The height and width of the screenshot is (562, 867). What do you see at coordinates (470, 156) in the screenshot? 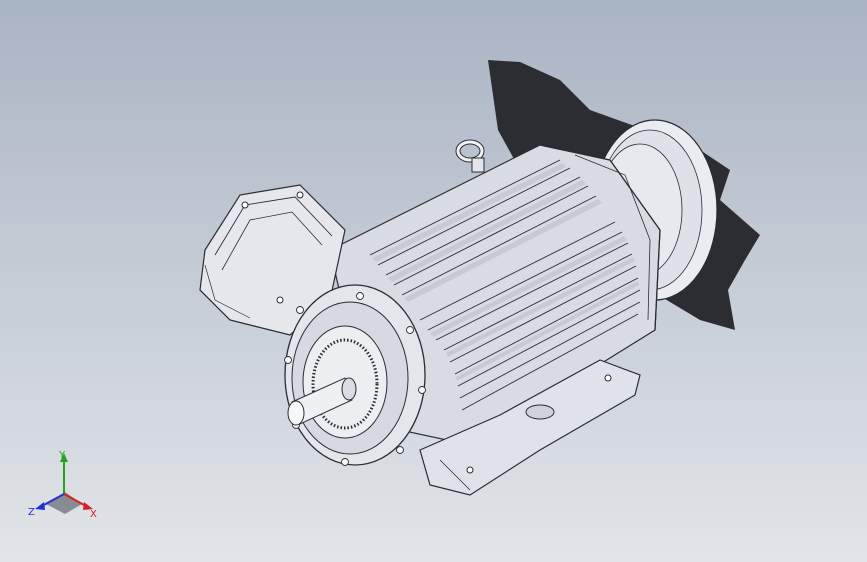
I see `lifting-eye` at bounding box center [470, 156].